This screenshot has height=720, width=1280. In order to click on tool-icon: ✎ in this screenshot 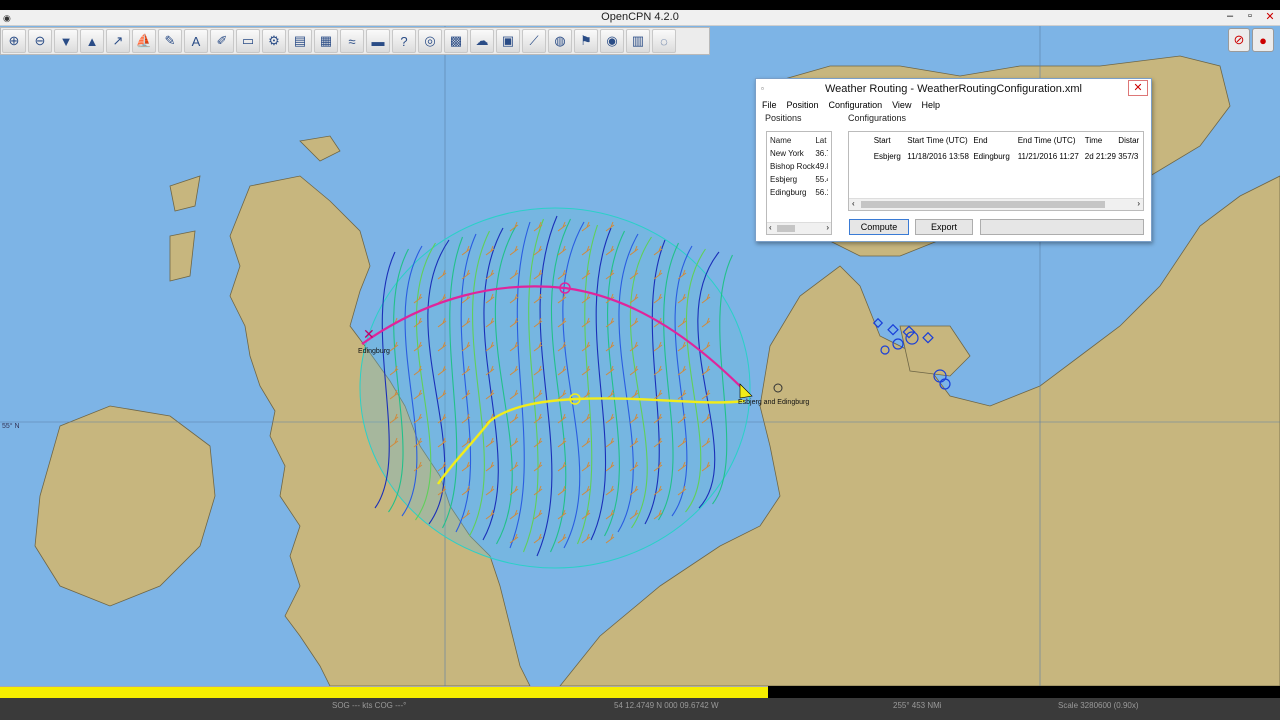, I will do `click(170, 41)`.